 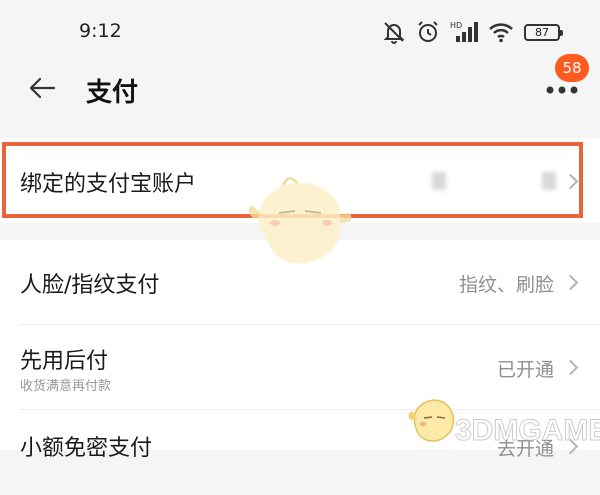 I want to click on row-subtitle: 收货满意再付款, so click(x=66, y=386).